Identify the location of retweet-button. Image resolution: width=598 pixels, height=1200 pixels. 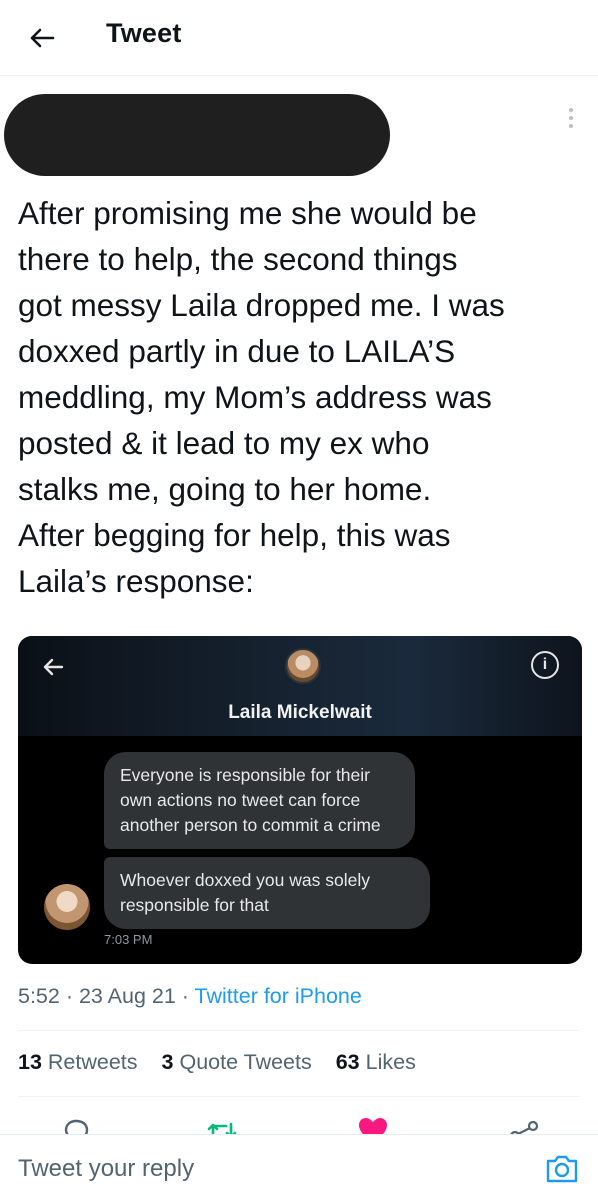
(222, 1126).